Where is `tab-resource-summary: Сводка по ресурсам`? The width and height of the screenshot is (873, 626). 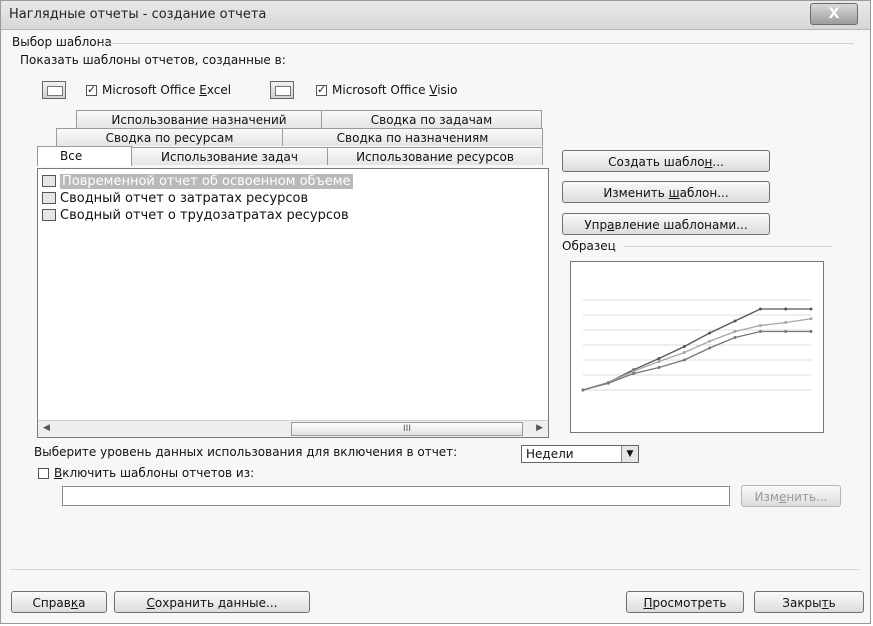 tab-resource-summary: Сводка по ресурсам is located at coordinates (169, 137).